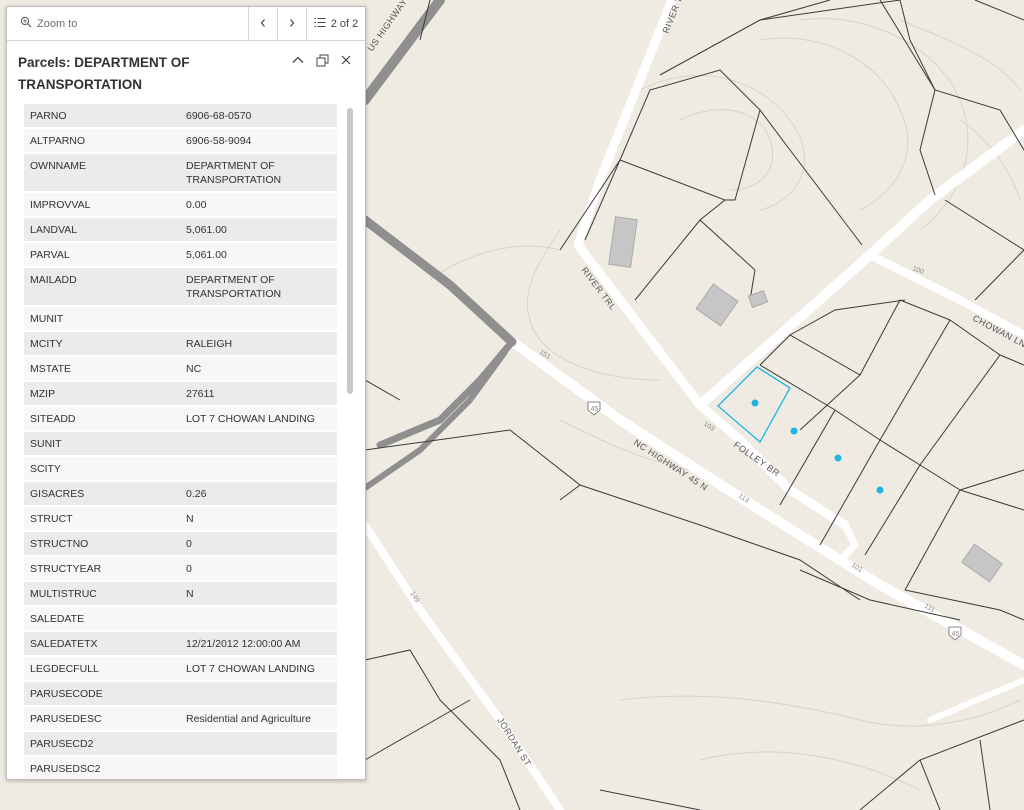 The width and height of the screenshot is (1024, 810). I want to click on attribute-row: LANDVAL 5,061.00, so click(180, 230).